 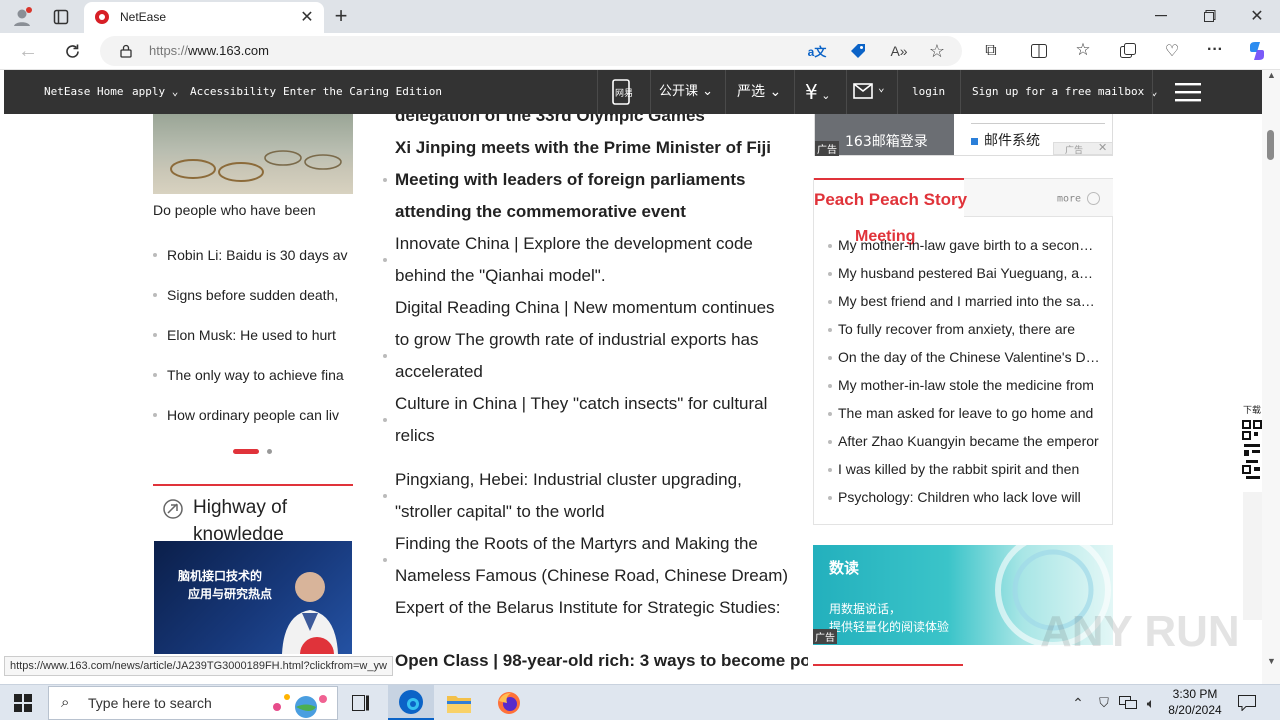 What do you see at coordinates (1257, 16) in the screenshot?
I see `close-window-icon: ✕` at bounding box center [1257, 16].